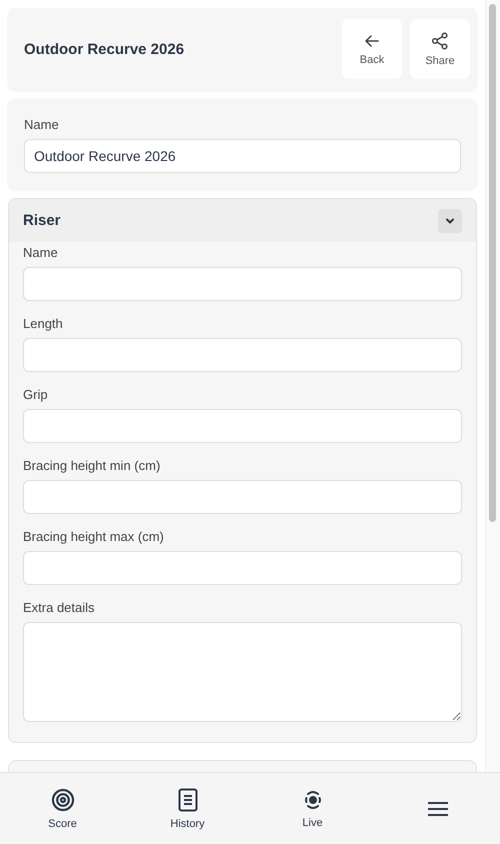 This screenshot has height=844, width=500. Describe the element at coordinates (59, 607) in the screenshot. I see `field-label: Extra details` at that location.